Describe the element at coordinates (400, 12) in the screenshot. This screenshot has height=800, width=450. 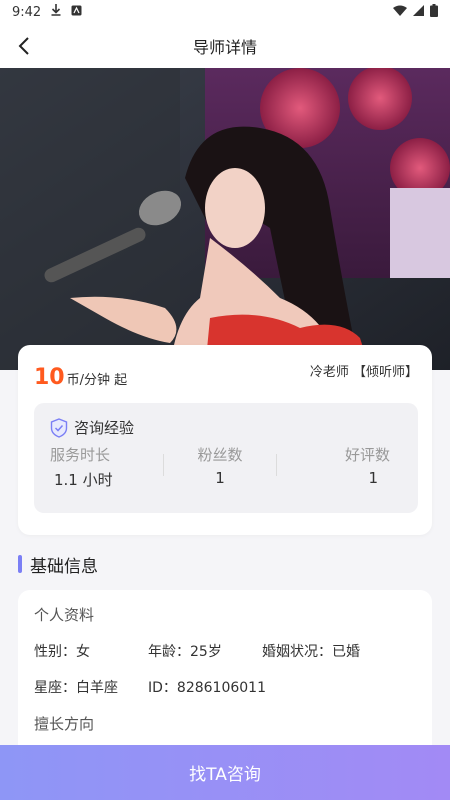
I see `wifi-icon` at that location.